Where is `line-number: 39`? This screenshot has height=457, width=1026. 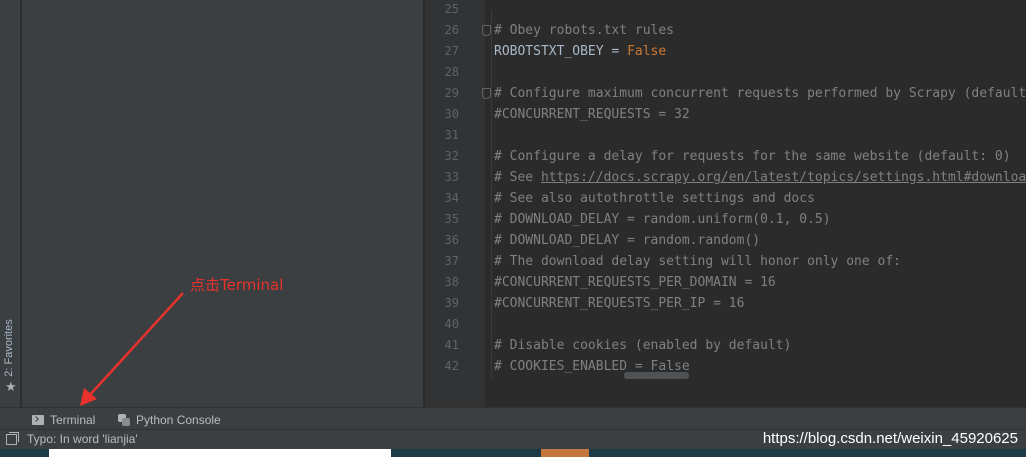 line-number: 39 is located at coordinates (451, 303).